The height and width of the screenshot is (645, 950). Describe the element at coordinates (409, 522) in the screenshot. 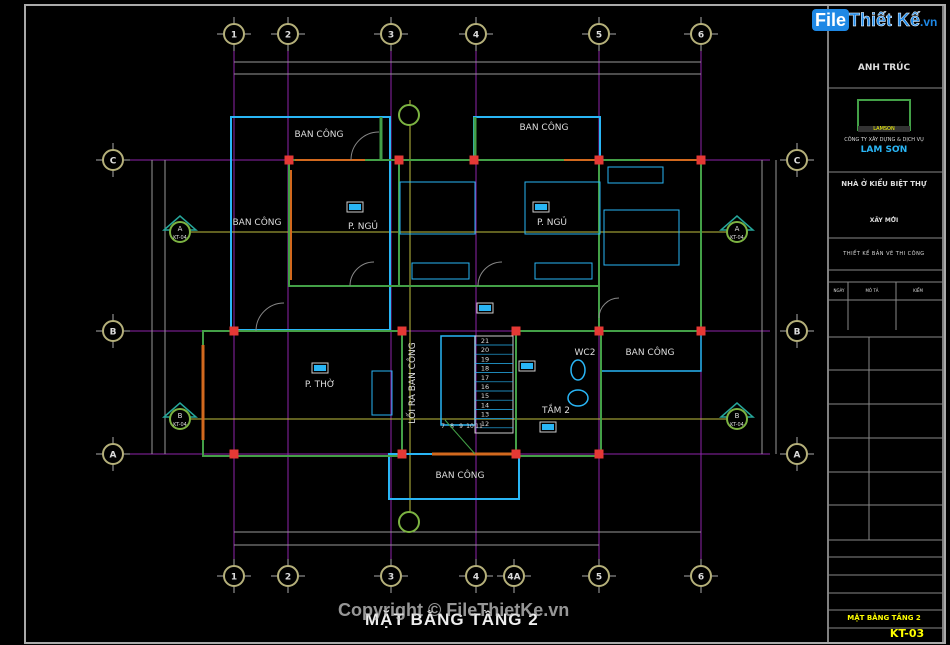

I see `section-marker-vertical-bottom` at that location.